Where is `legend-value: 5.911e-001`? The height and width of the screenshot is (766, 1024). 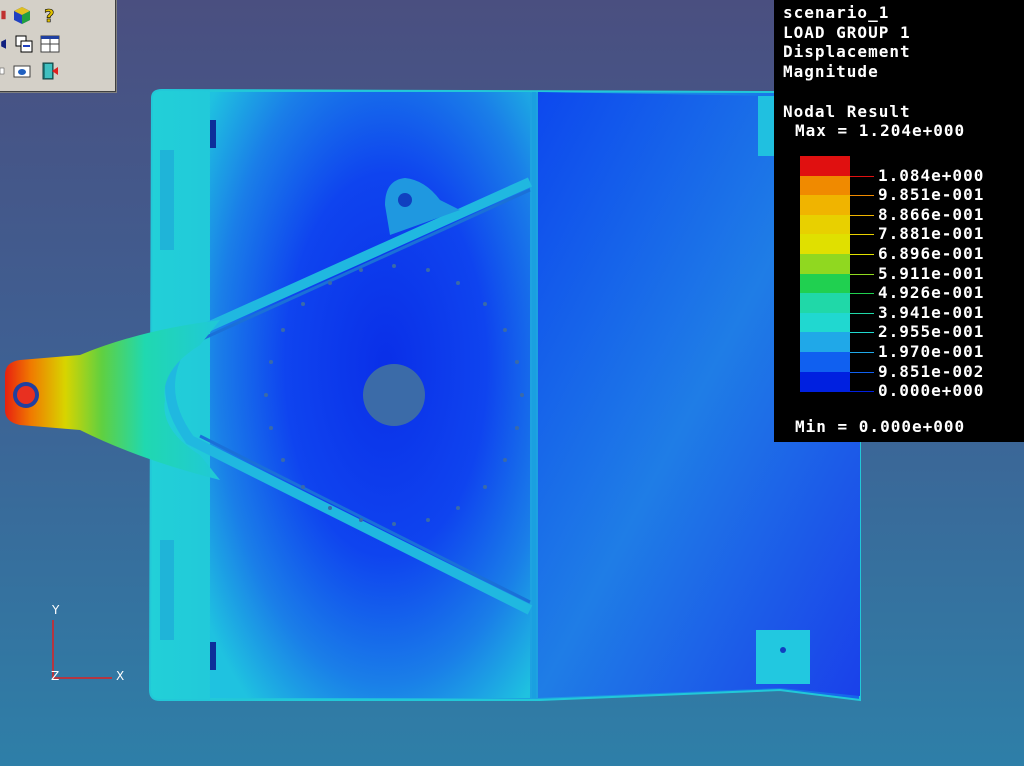
legend-value: 5.911e-001 is located at coordinates (931, 273).